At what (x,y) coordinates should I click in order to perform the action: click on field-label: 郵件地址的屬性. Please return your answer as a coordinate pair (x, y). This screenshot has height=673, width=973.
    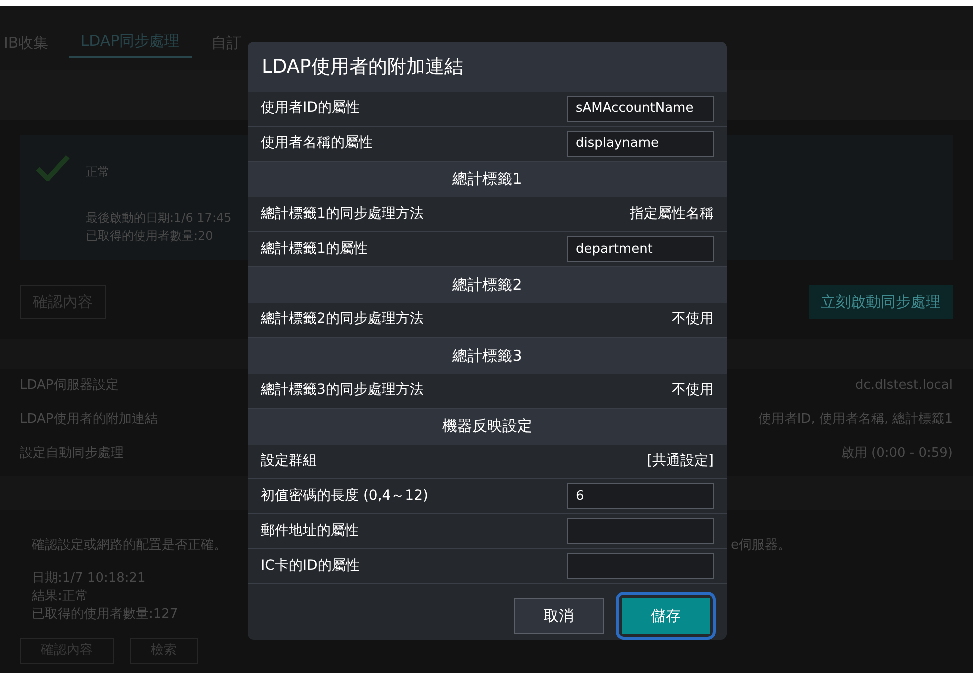
    Looking at the image, I should click on (310, 531).